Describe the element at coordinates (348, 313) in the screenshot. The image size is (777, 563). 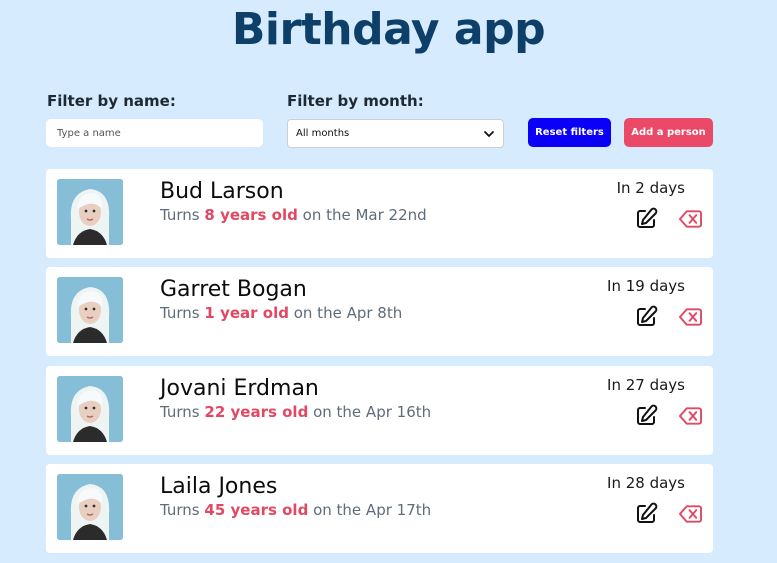
I see `date-text: on the Apr 8th` at that location.